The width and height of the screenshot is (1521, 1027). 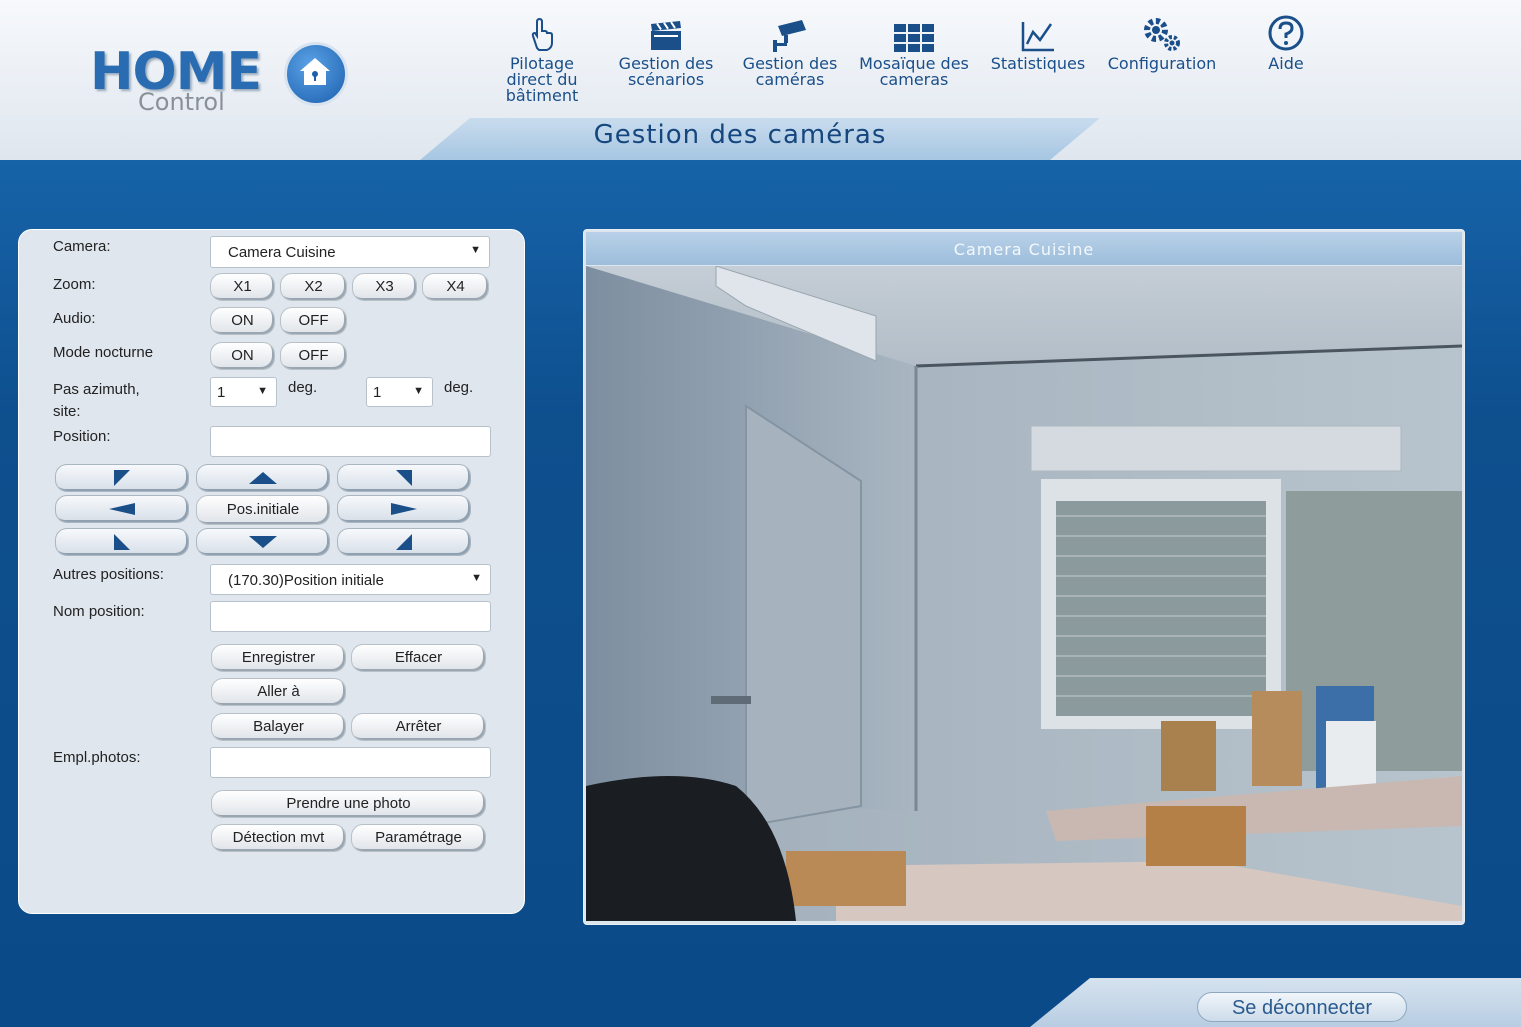 I want to click on photos-location-label: Empl.photos:, so click(x=97, y=757).